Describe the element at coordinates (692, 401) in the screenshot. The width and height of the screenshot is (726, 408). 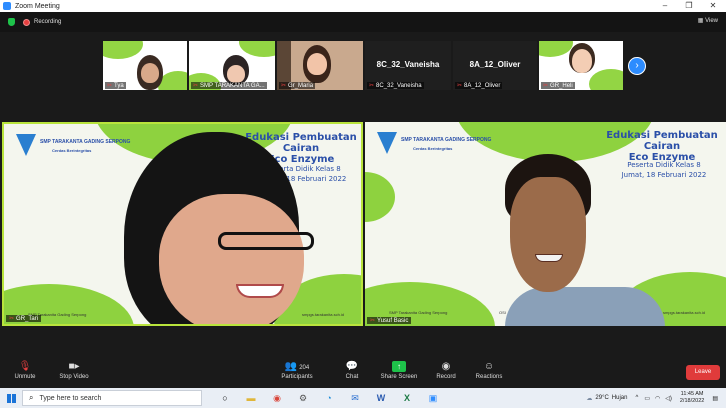
I see `clock-date: 2/18/2022` at that location.